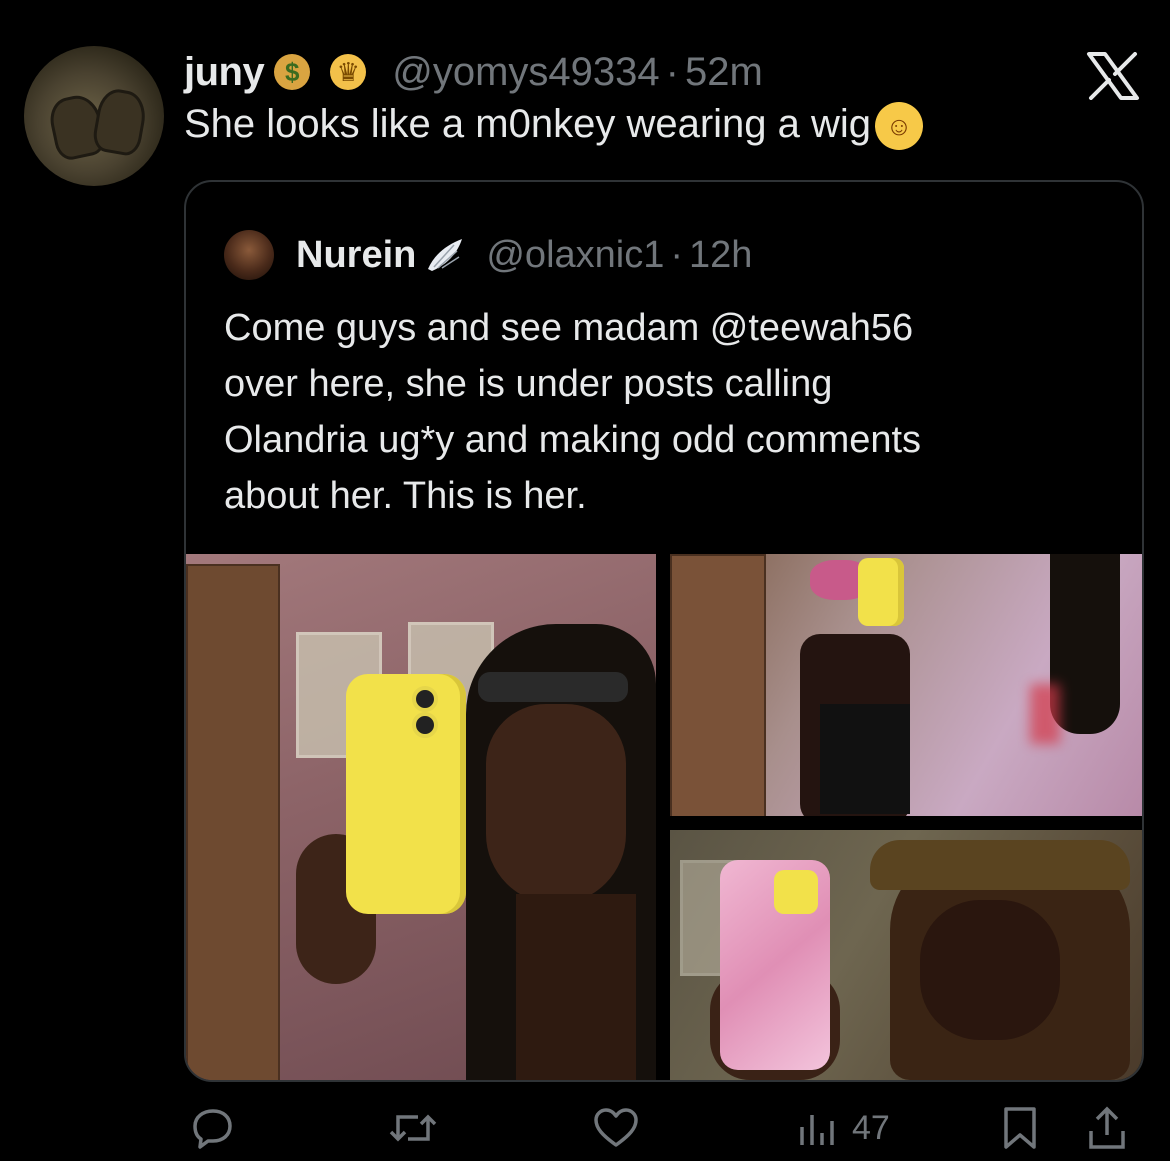  What do you see at coordinates (528, 384) in the screenshot?
I see `quoted-text-line: over here, she is under posts calling` at bounding box center [528, 384].